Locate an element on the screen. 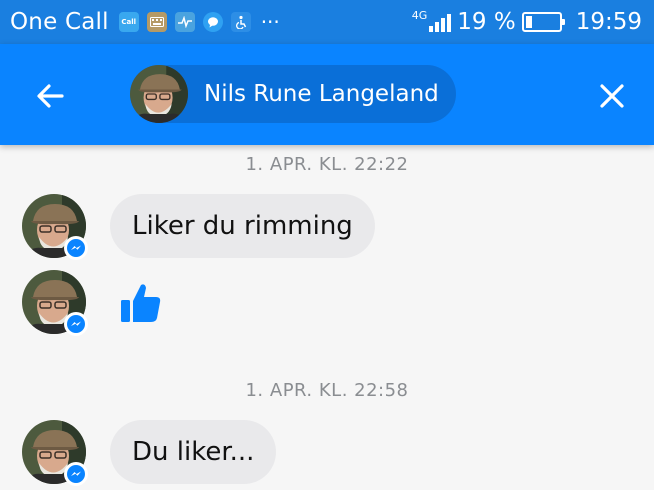  signal-strength-icon is located at coordinates (440, 22).